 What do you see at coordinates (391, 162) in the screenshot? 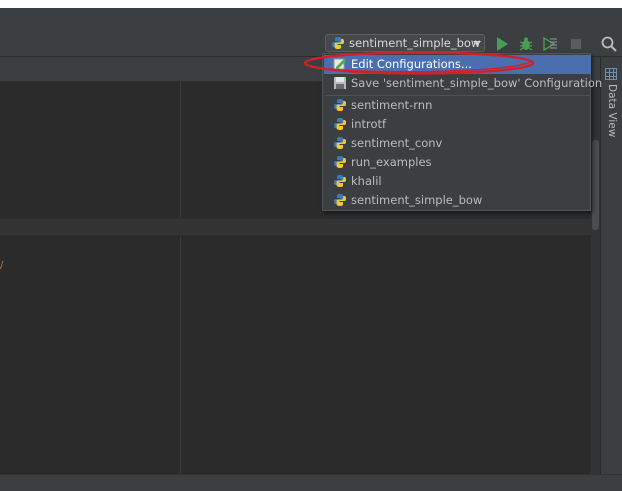
I see `menu-item-label: run_examples` at bounding box center [391, 162].